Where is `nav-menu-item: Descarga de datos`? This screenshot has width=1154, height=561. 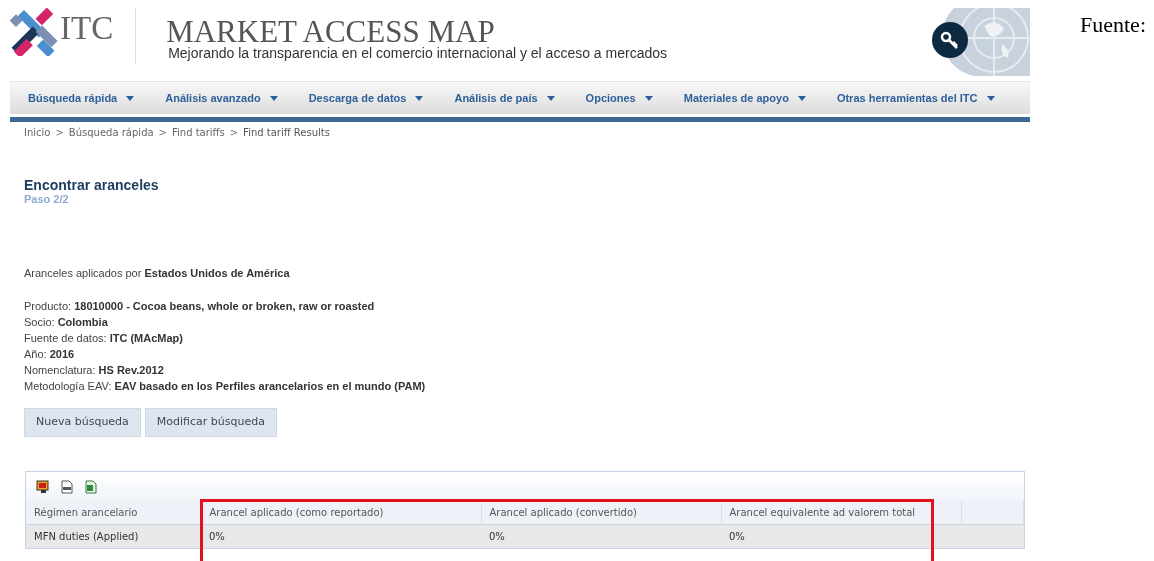
nav-menu-item: Descarga de datos is located at coordinates (363, 98).